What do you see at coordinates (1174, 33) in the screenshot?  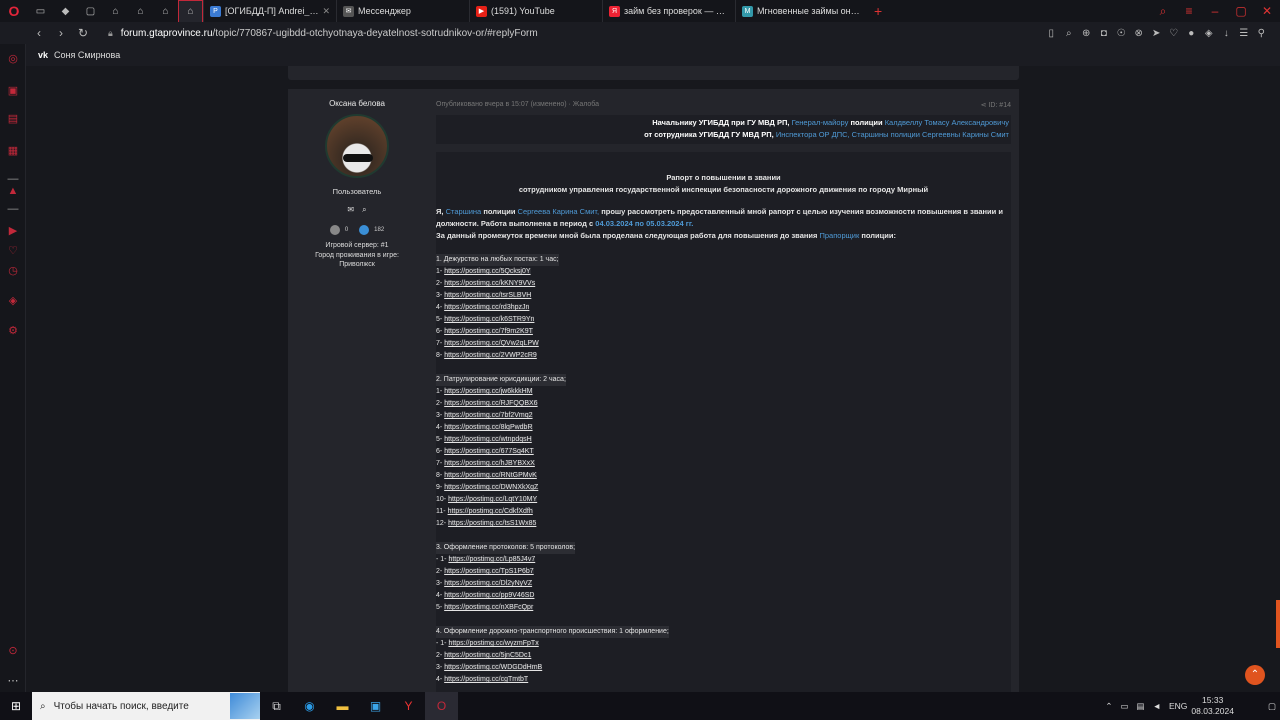 I see `heart-icon: ♡` at bounding box center [1174, 33].